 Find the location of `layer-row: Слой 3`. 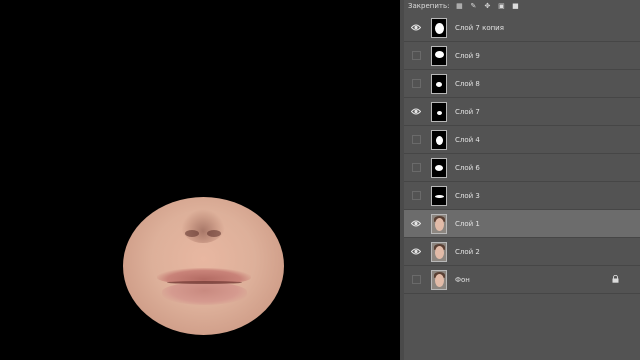

layer-row: Слой 3 is located at coordinates (522, 196).